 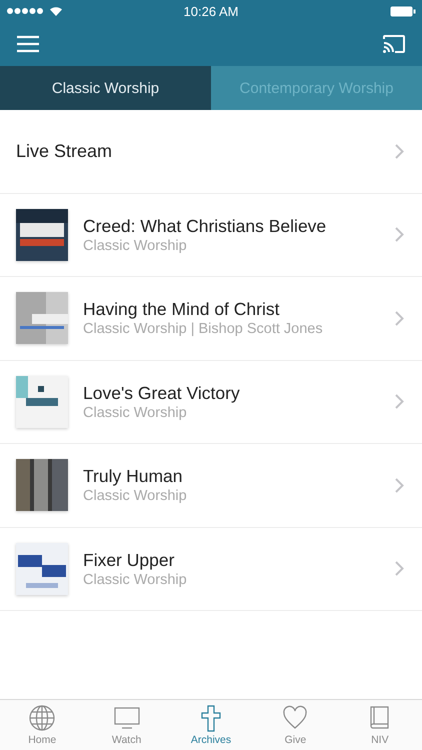 What do you see at coordinates (26, 11) in the screenshot?
I see `signal-icon` at bounding box center [26, 11].